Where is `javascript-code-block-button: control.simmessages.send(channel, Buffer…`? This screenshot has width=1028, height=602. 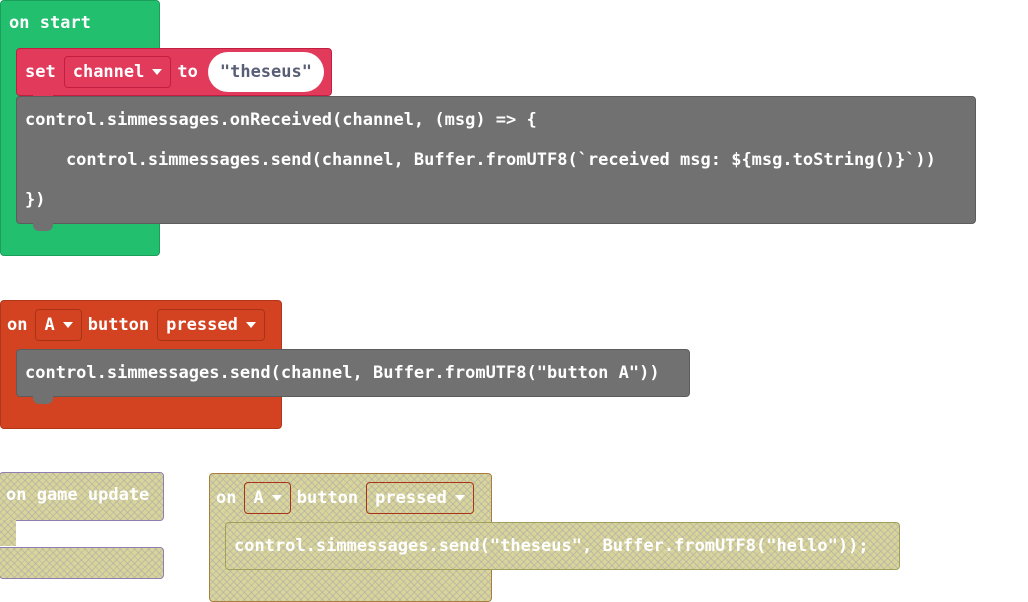
javascript-code-block-button: control.simmessages.send(channel, Buffer… is located at coordinates (353, 376).